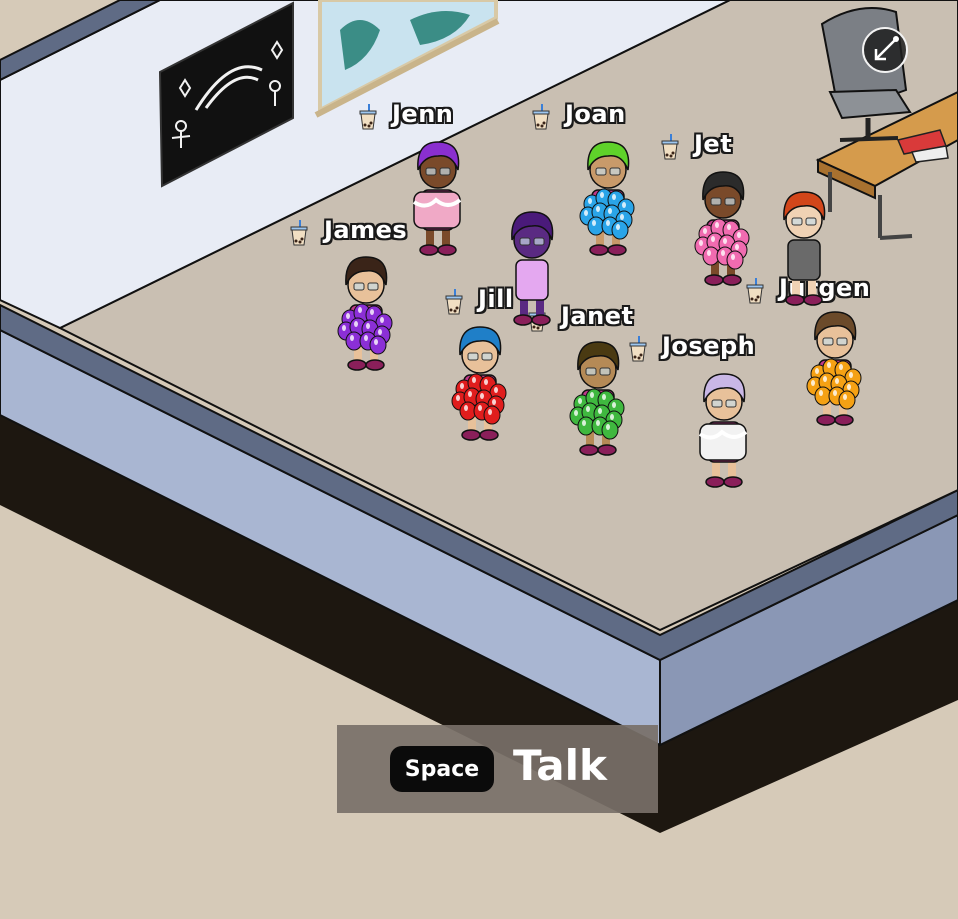  What do you see at coordinates (597, 316) in the screenshot?
I see `player-name-label: Janet` at bounding box center [597, 316].